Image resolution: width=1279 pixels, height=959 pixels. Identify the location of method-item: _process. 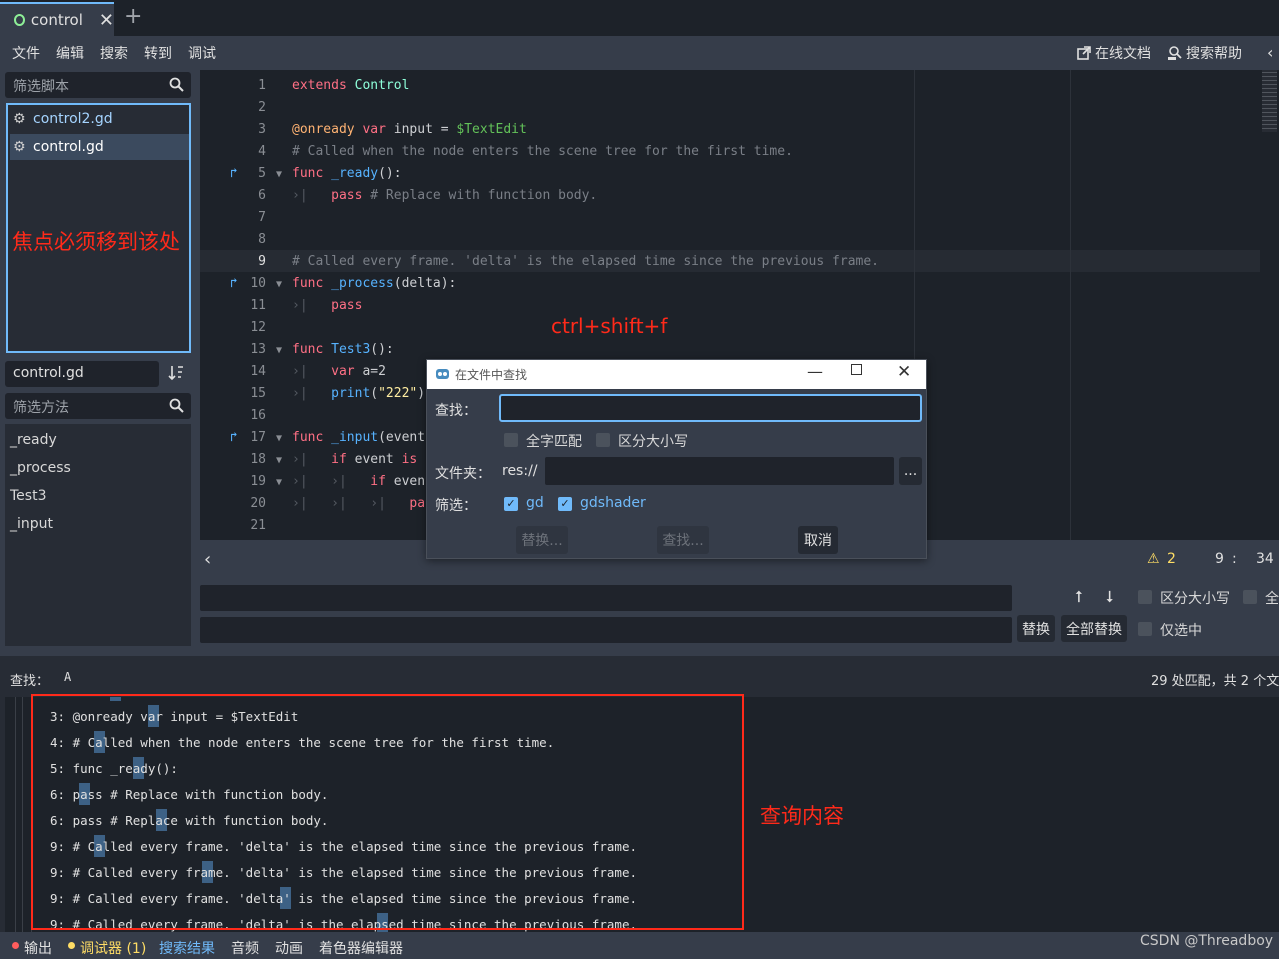
(40, 468).